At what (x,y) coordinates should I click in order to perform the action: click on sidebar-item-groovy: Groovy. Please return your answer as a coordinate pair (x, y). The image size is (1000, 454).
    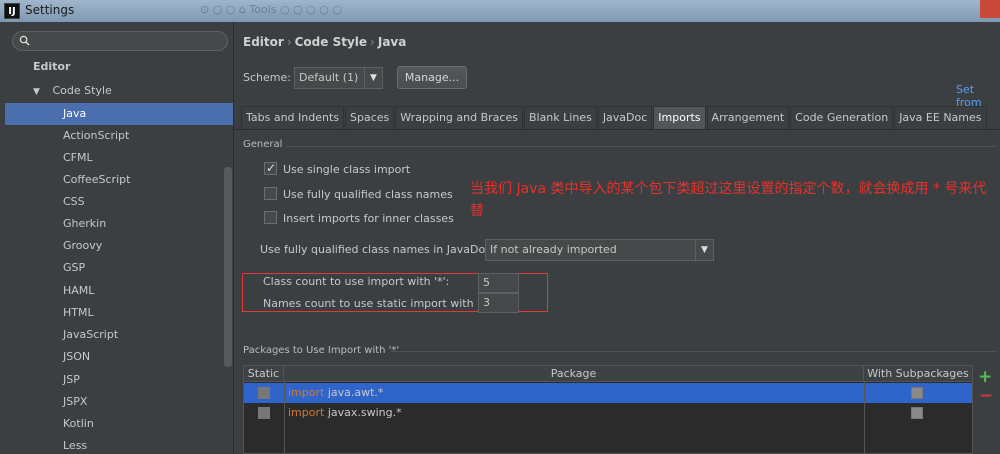
    Looking at the image, I should click on (117, 246).